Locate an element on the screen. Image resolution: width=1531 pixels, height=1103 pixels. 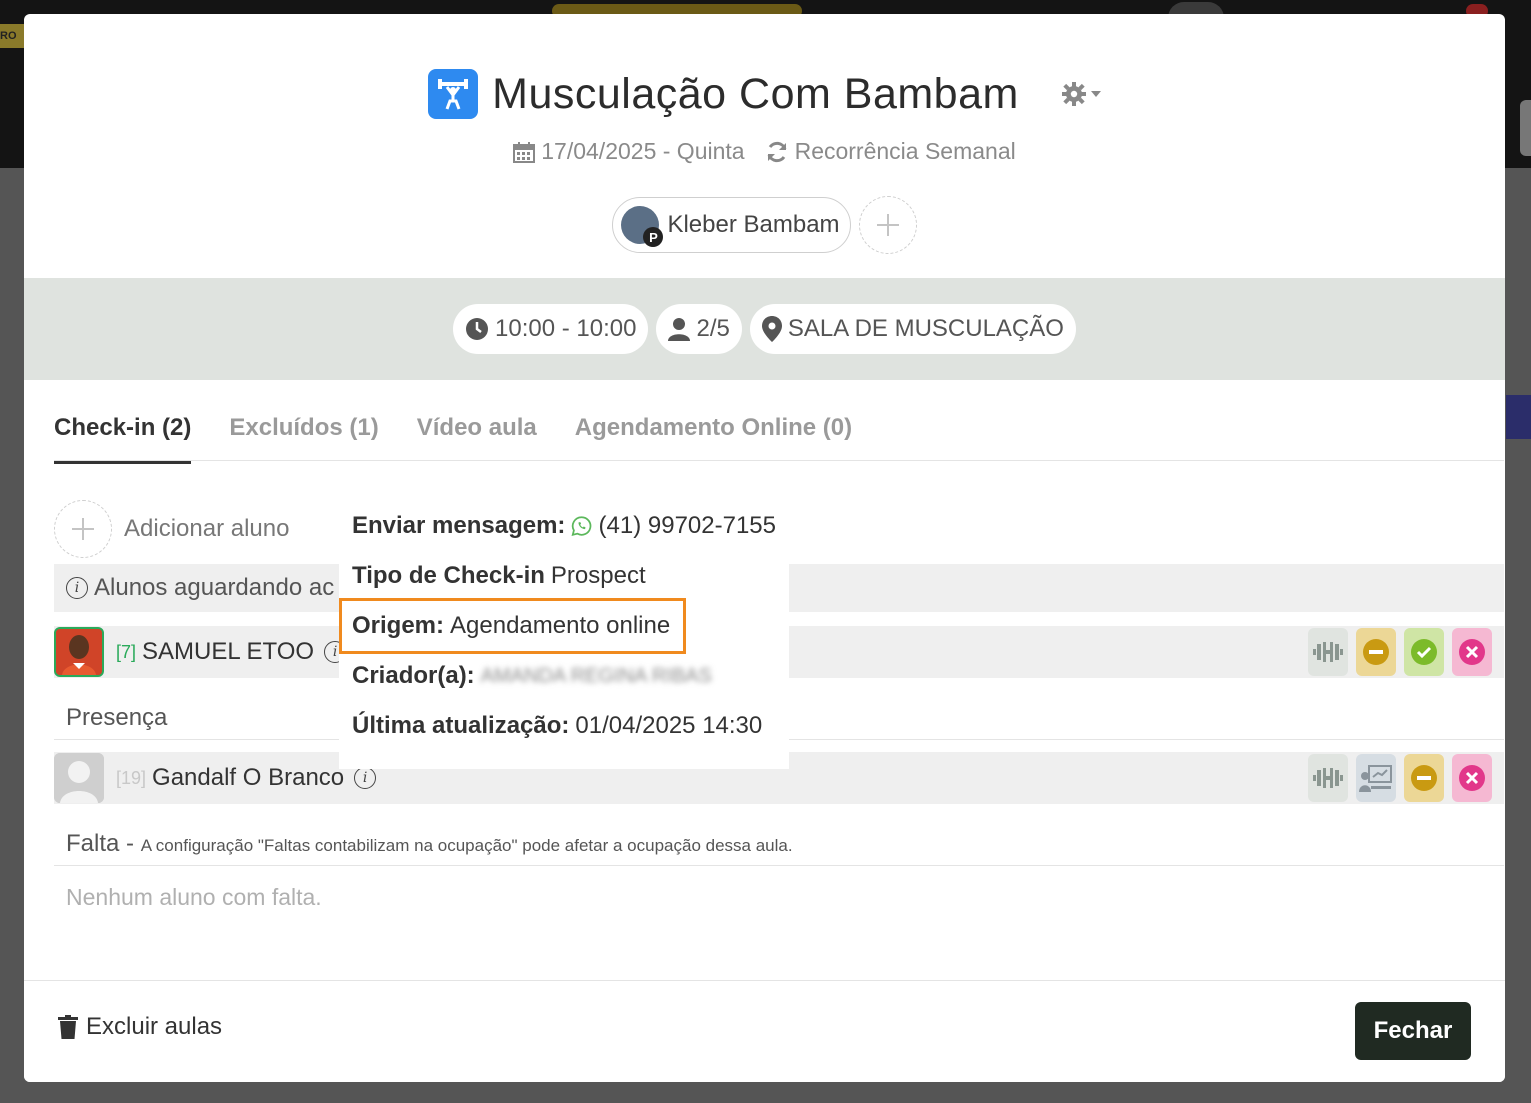
time-text: 10:00 - 10:00 is located at coordinates (566, 328).